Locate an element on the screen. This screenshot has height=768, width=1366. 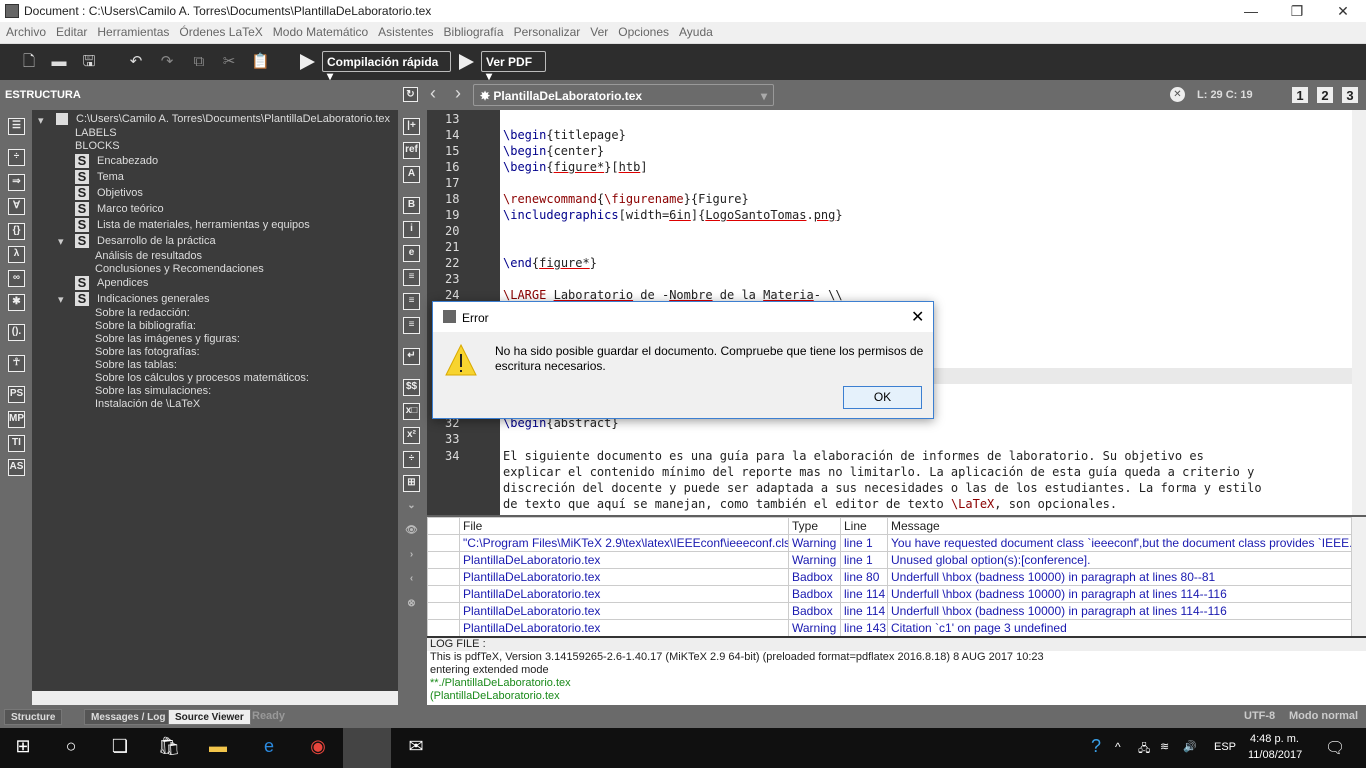
matrix-icon: ⊞ is located at coordinates (411, 483).